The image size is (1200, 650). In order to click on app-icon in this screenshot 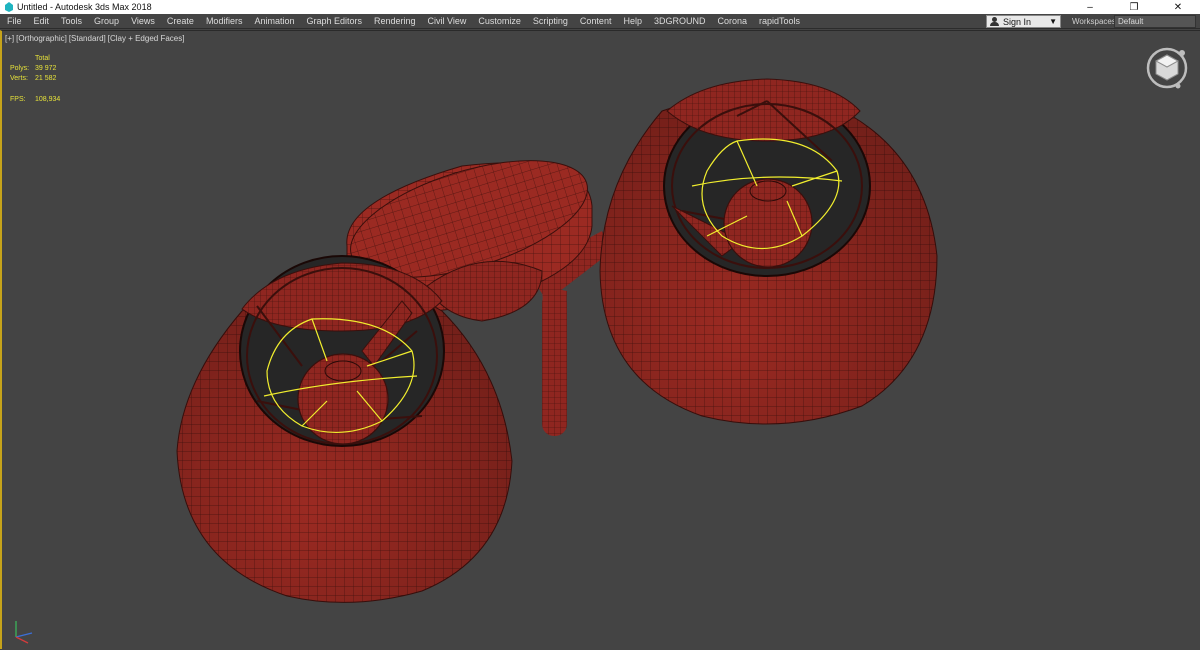, I will do `click(9, 7)`.